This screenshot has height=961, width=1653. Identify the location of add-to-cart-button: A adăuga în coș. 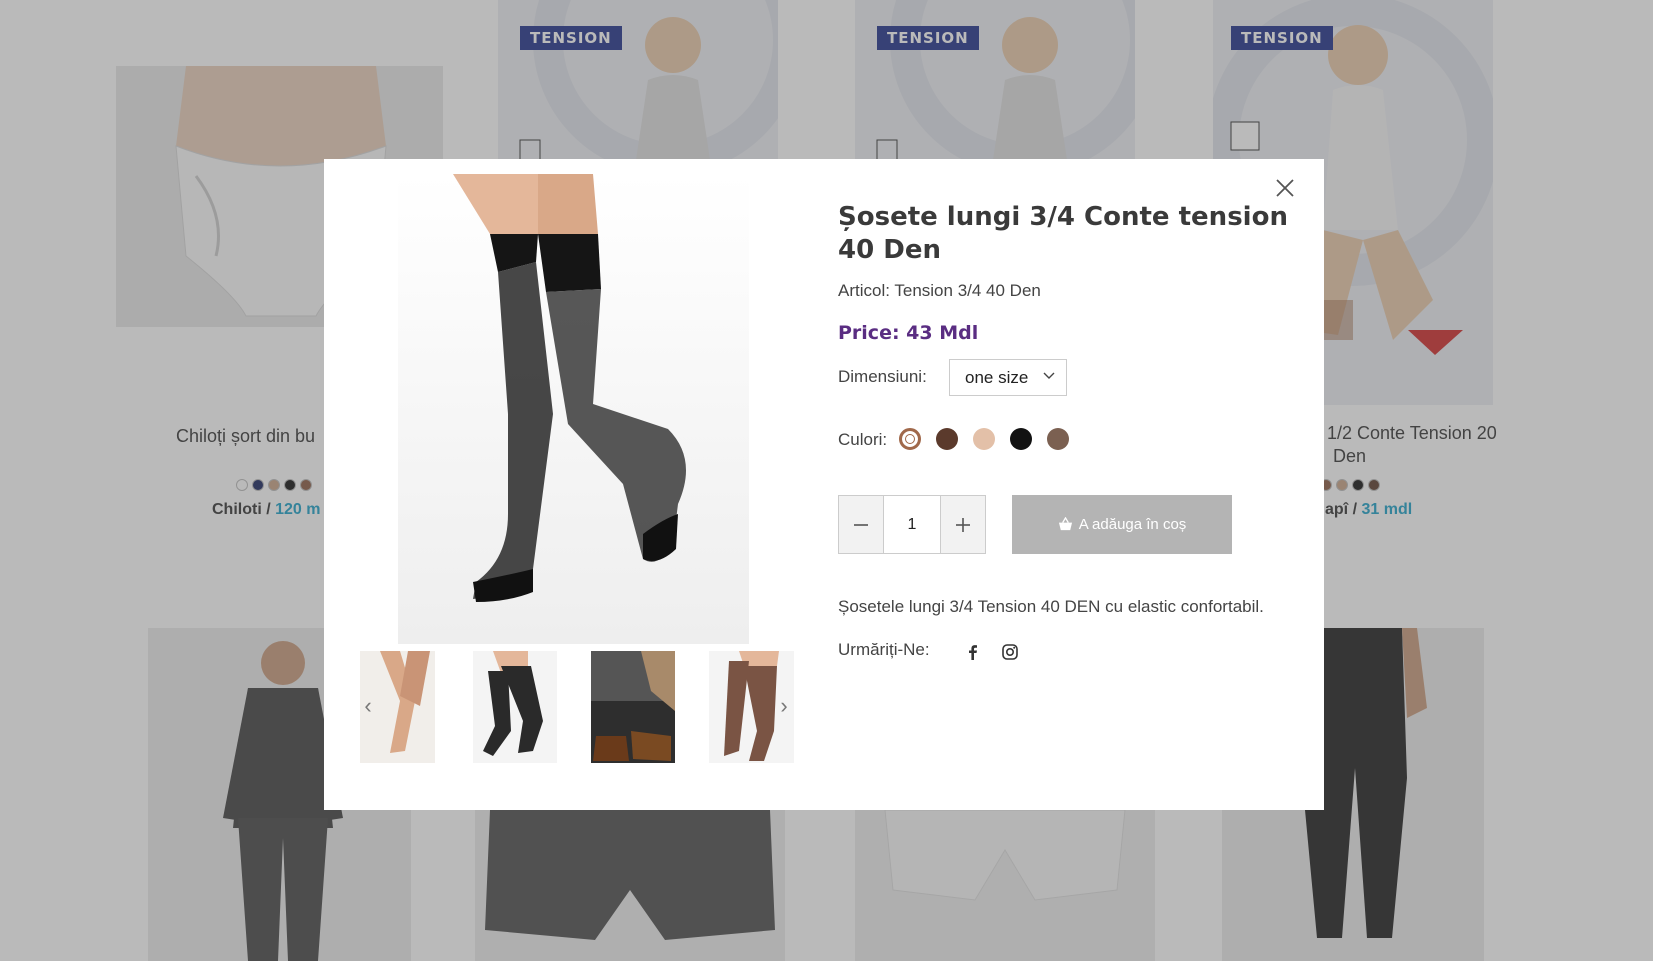
(1122, 524).